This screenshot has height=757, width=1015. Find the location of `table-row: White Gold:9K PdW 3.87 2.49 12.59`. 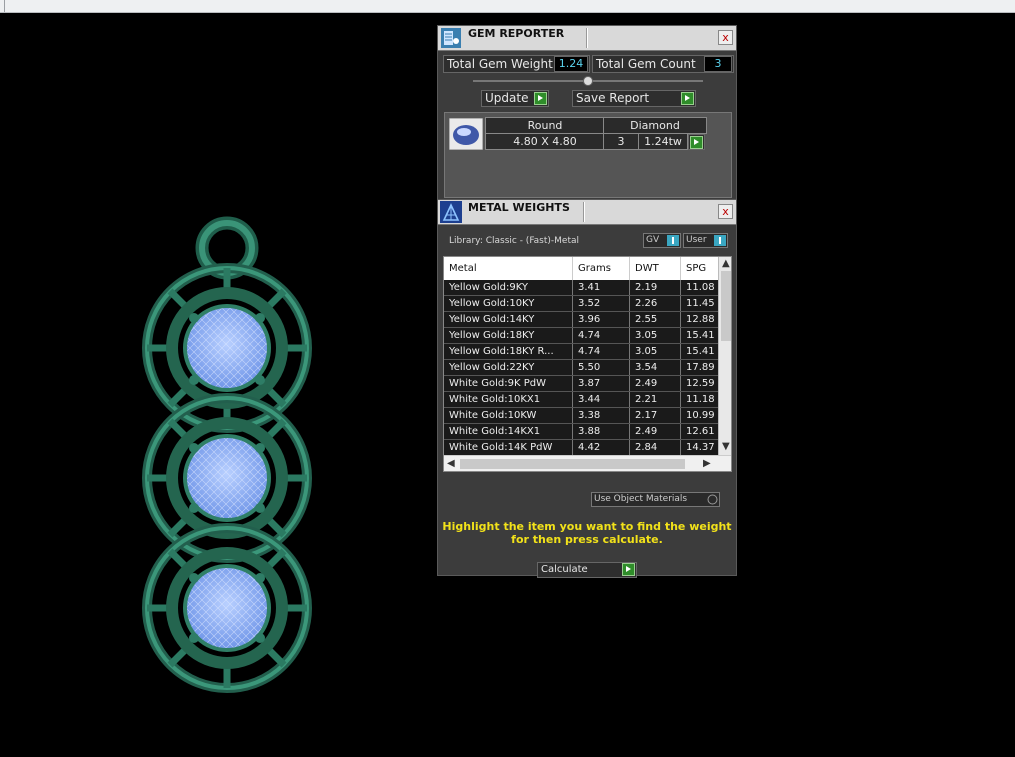

table-row: White Gold:9K PdW 3.87 2.49 12.59 is located at coordinates (582, 384).